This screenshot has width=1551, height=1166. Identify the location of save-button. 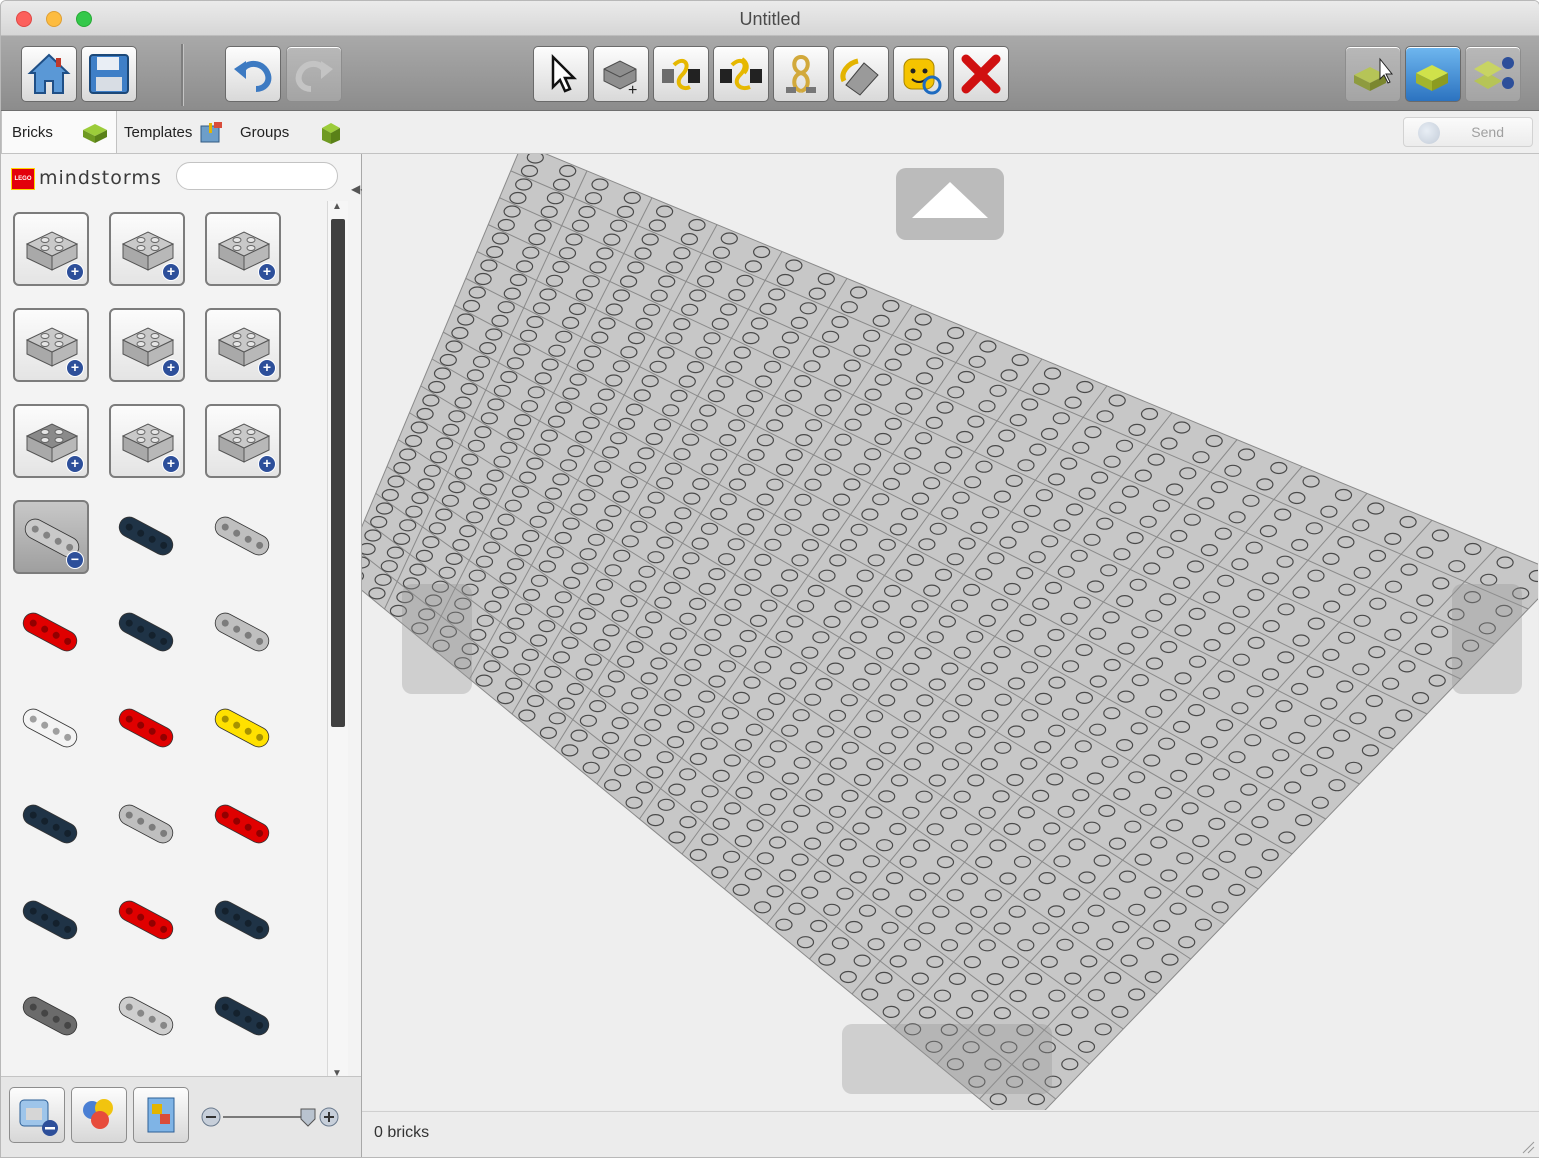
(109, 74).